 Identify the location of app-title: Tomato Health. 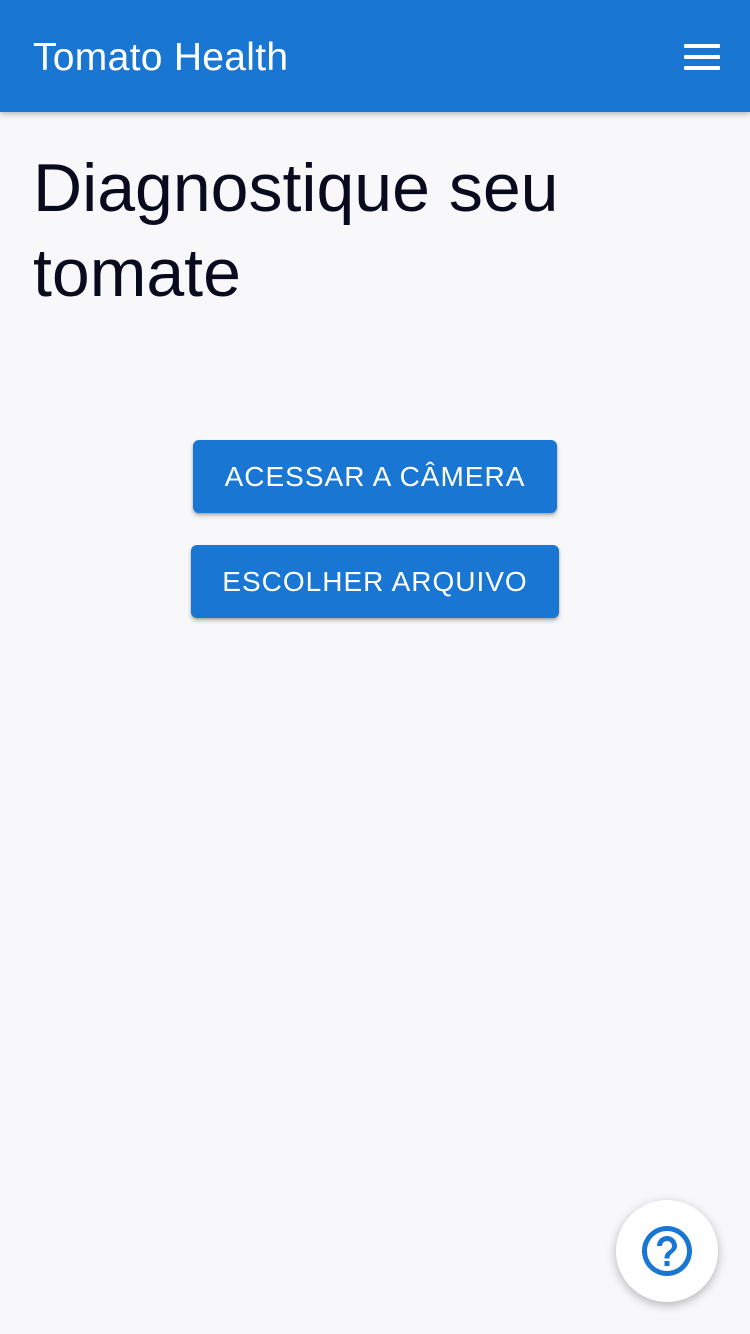
(161, 57).